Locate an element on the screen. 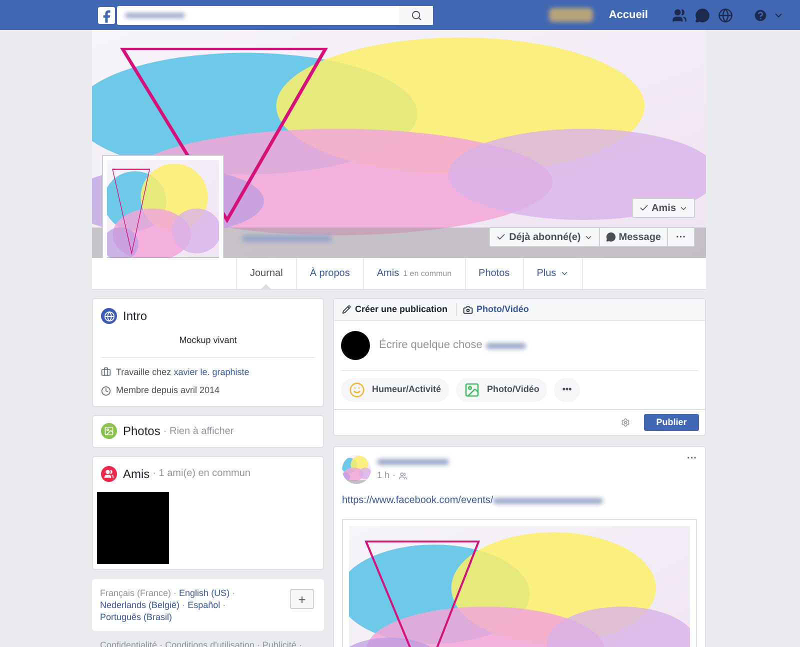  language-link: Português (Brasil) is located at coordinates (136, 617).